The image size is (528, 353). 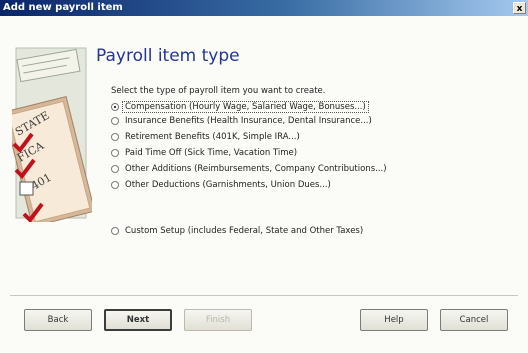 I want to click on back-button: Back, so click(x=58, y=320).